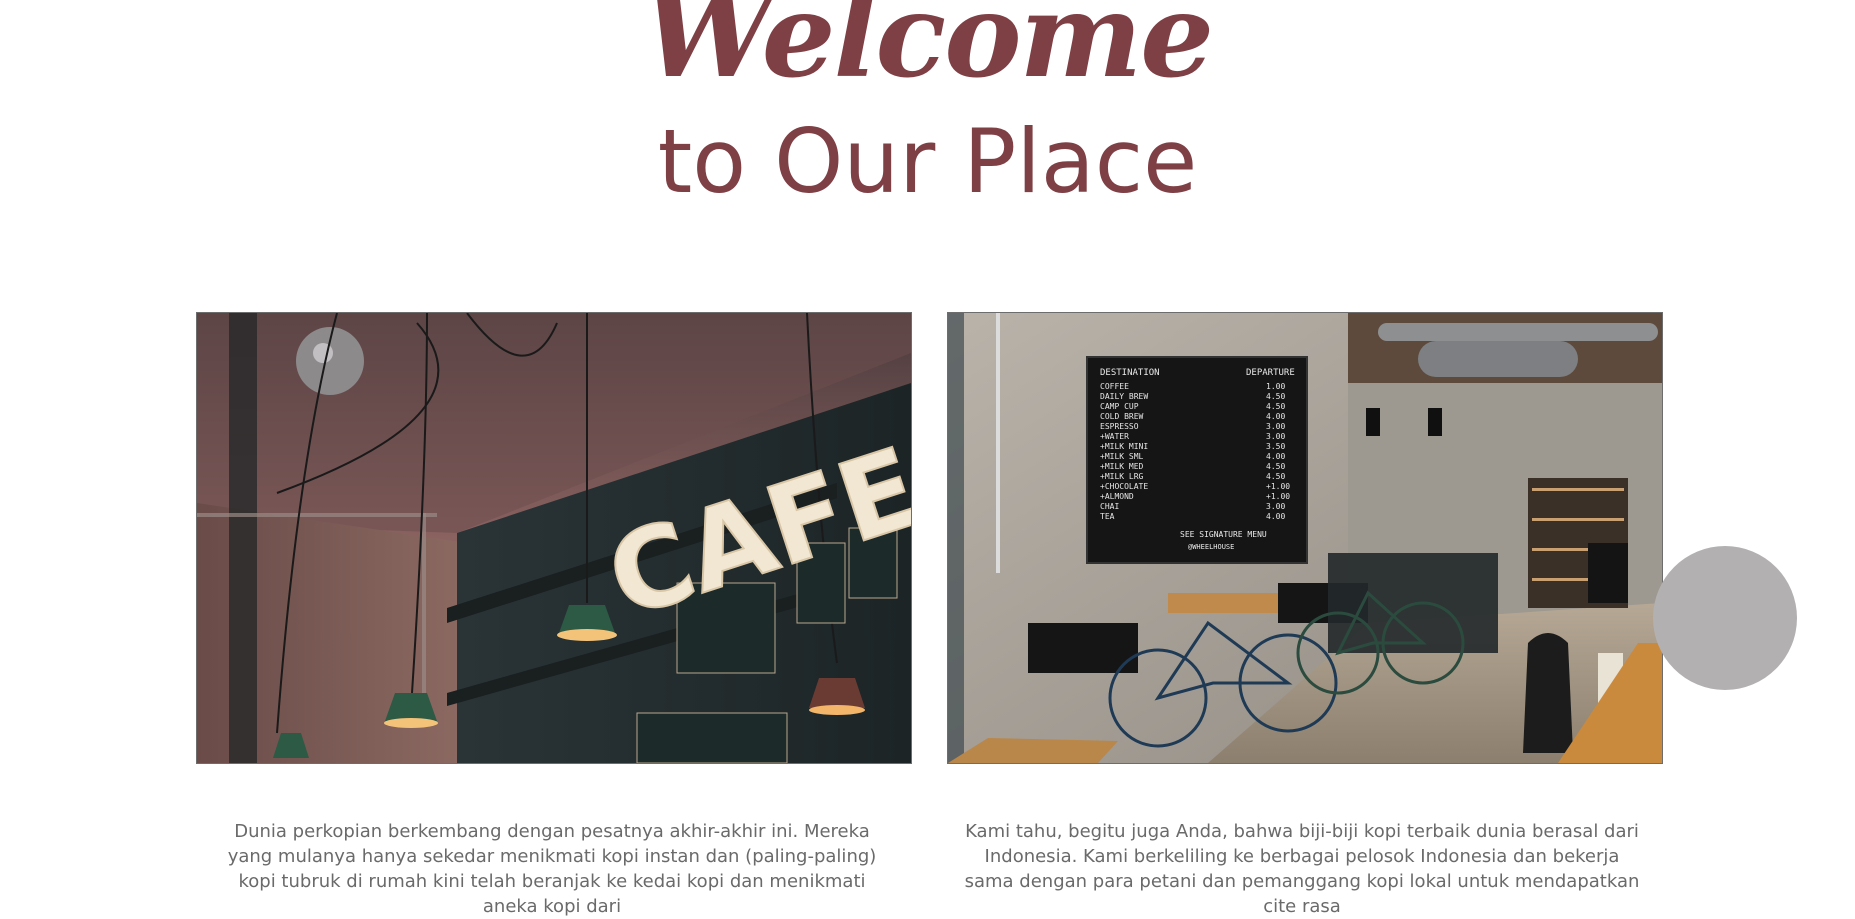 The image size is (1855, 919). Describe the element at coordinates (1114, 436) in the screenshot. I see `board-item: +WATER` at that location.